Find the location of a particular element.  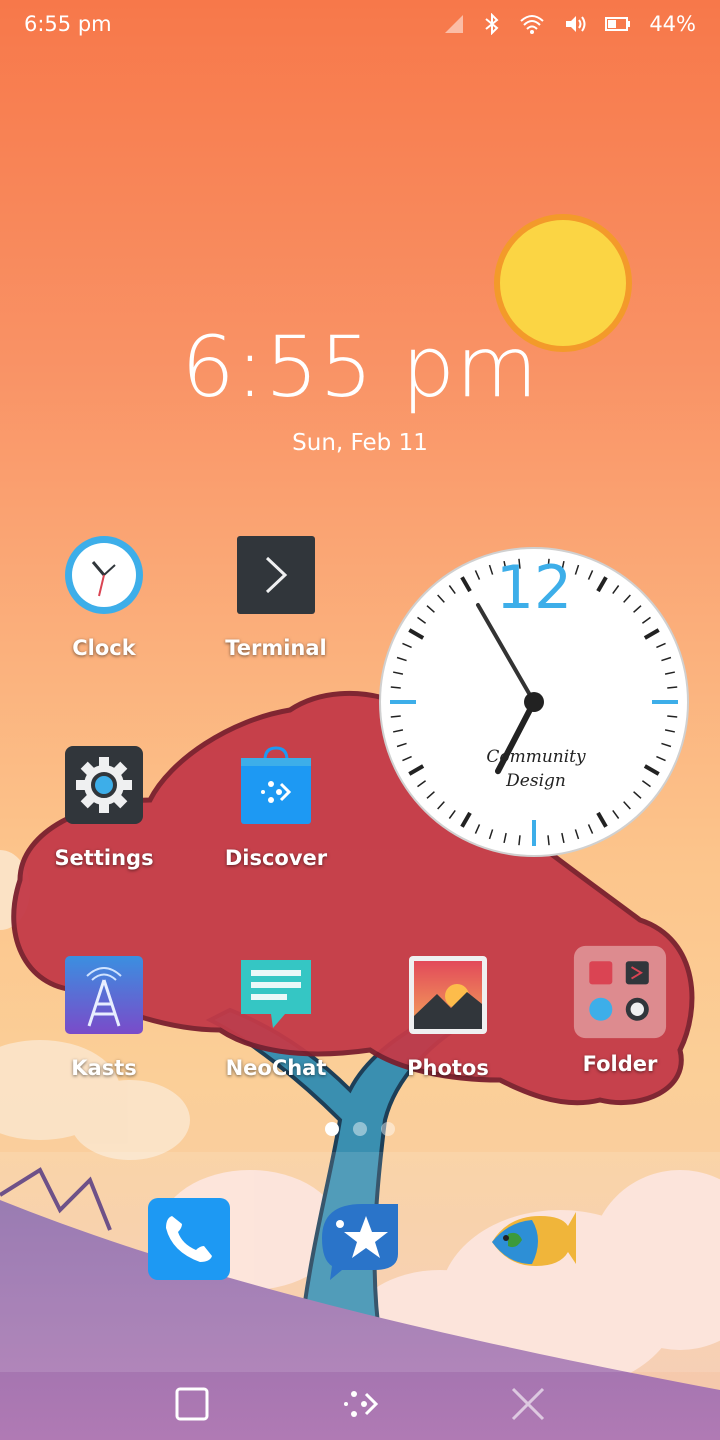

app-drawer-dots-icon is located at coordinates (360, 1404).